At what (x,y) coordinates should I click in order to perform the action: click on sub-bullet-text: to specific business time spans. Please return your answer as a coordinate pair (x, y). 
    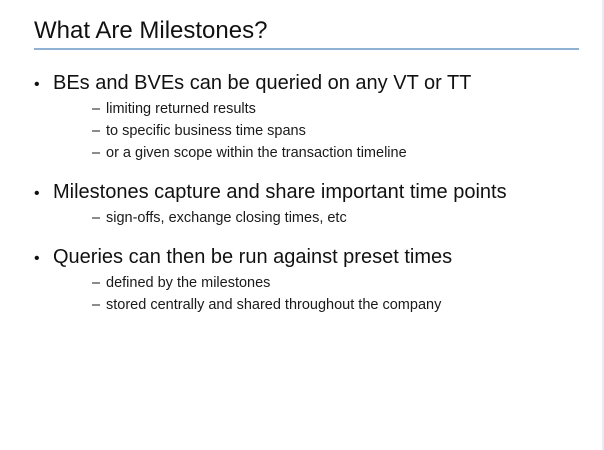
    Looking at the image, I should click on (206, 131).